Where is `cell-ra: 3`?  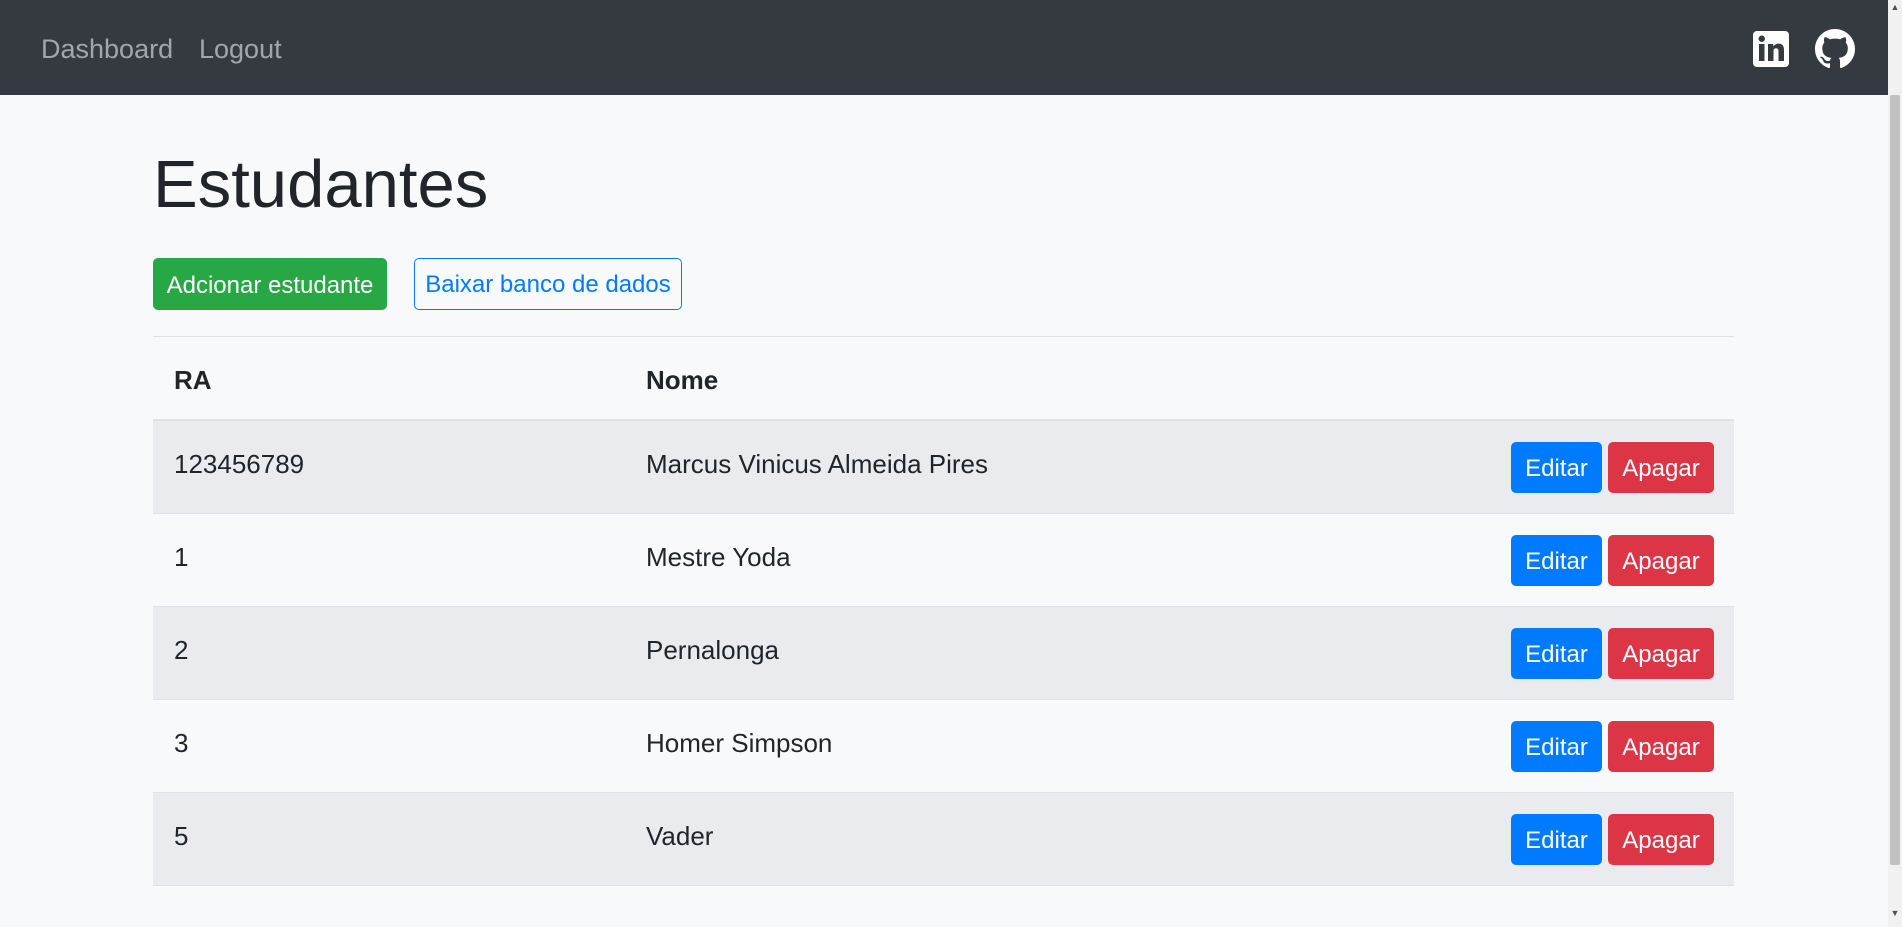
cell-ra: 3 is located at coordinates (181, 743).